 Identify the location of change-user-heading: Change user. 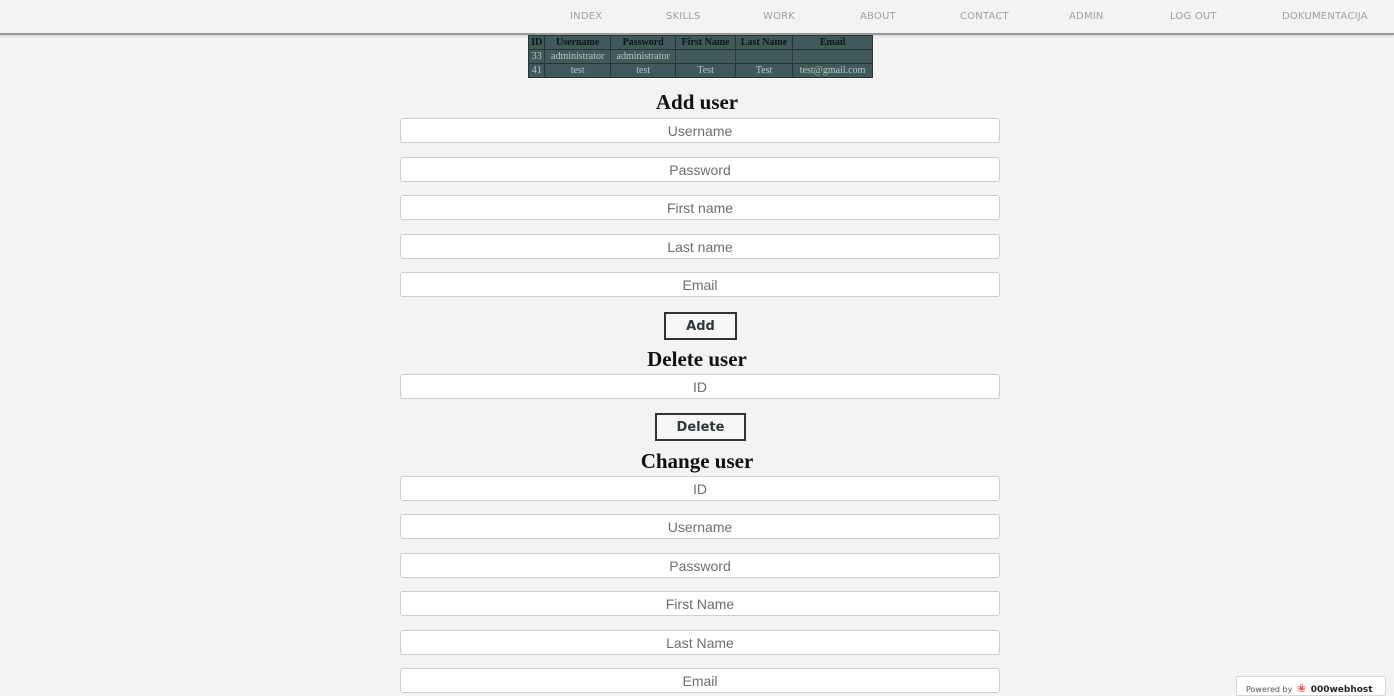
(697, 461).